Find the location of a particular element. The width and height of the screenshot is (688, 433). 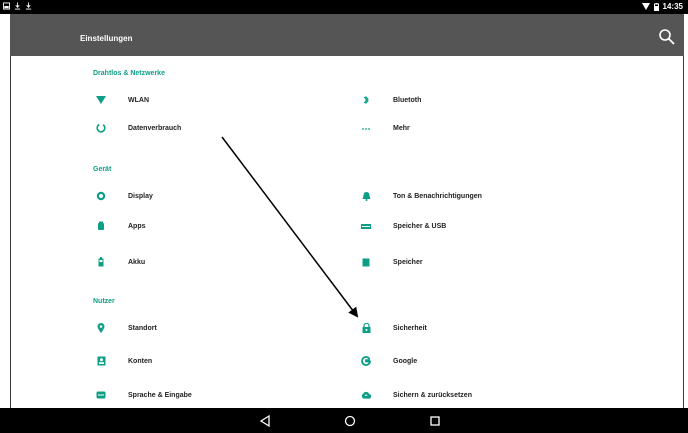

setting-security: Sicherheit is located at coordinates (525, 328).